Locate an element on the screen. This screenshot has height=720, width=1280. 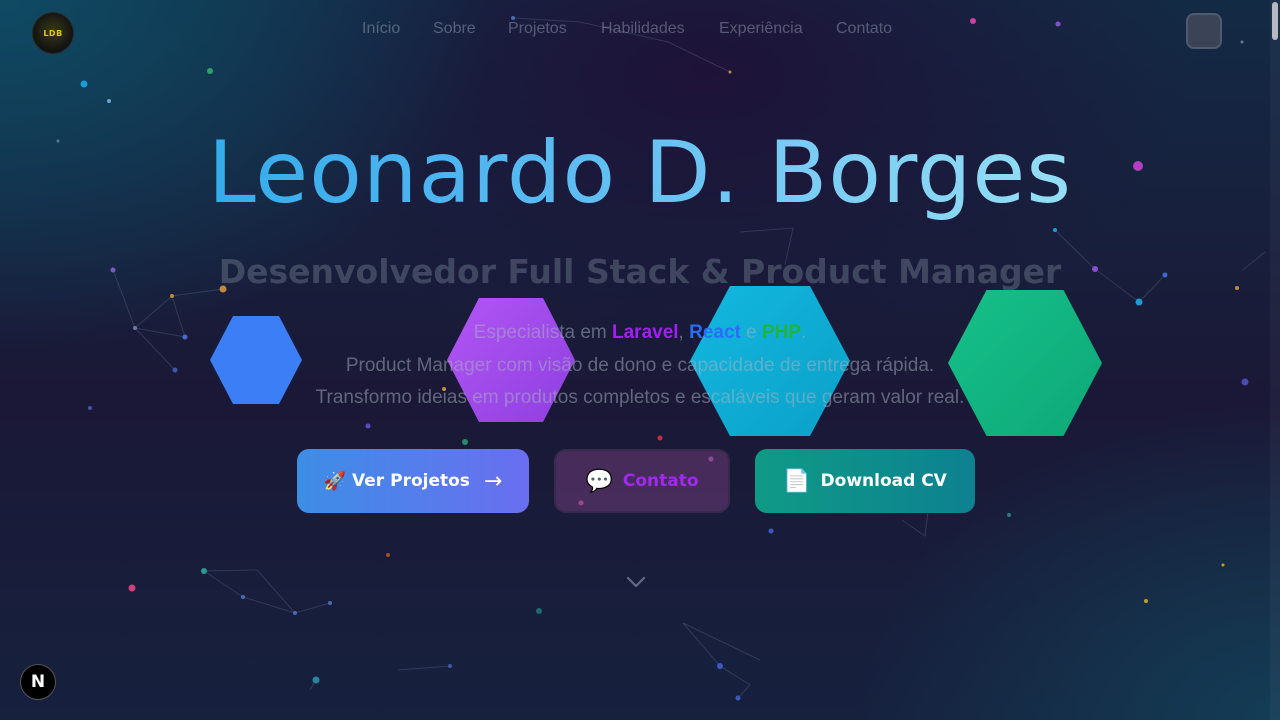
contact-label: Contato is located at coordinates (660, 481).